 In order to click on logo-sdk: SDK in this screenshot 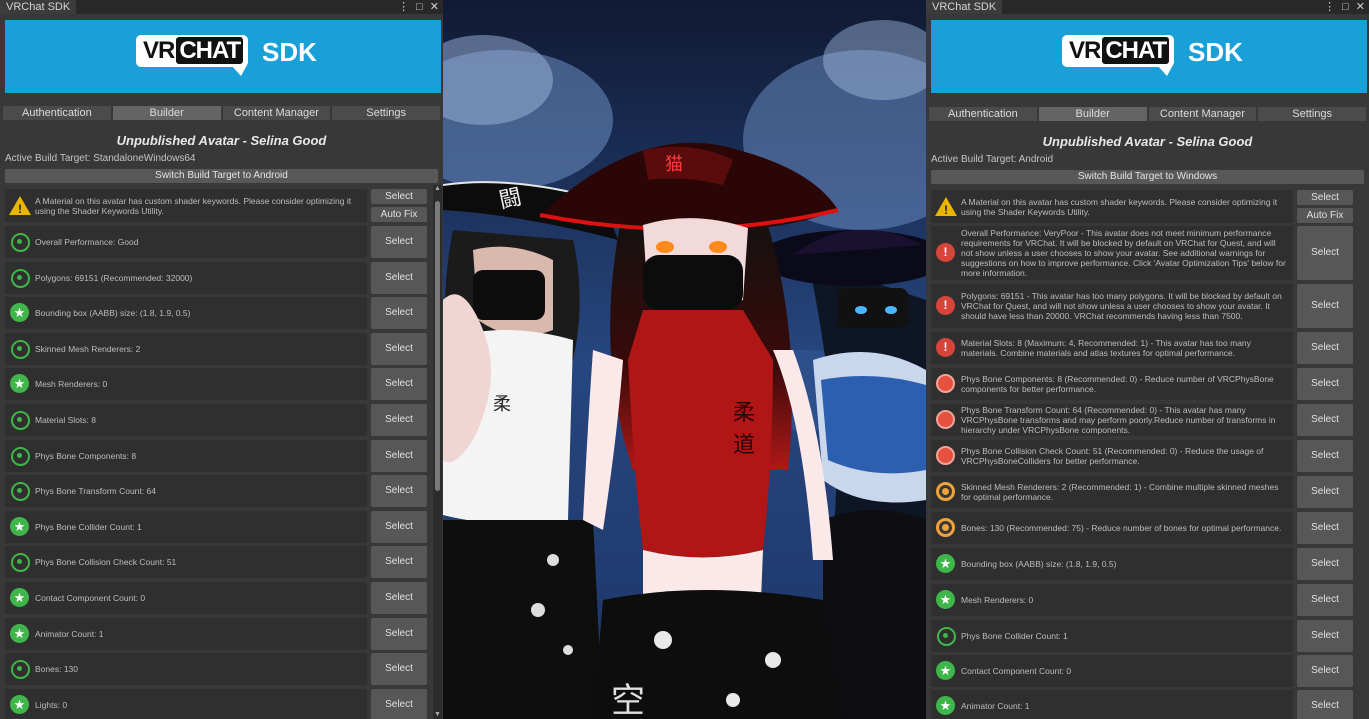, I will do `click(289, 52)`.